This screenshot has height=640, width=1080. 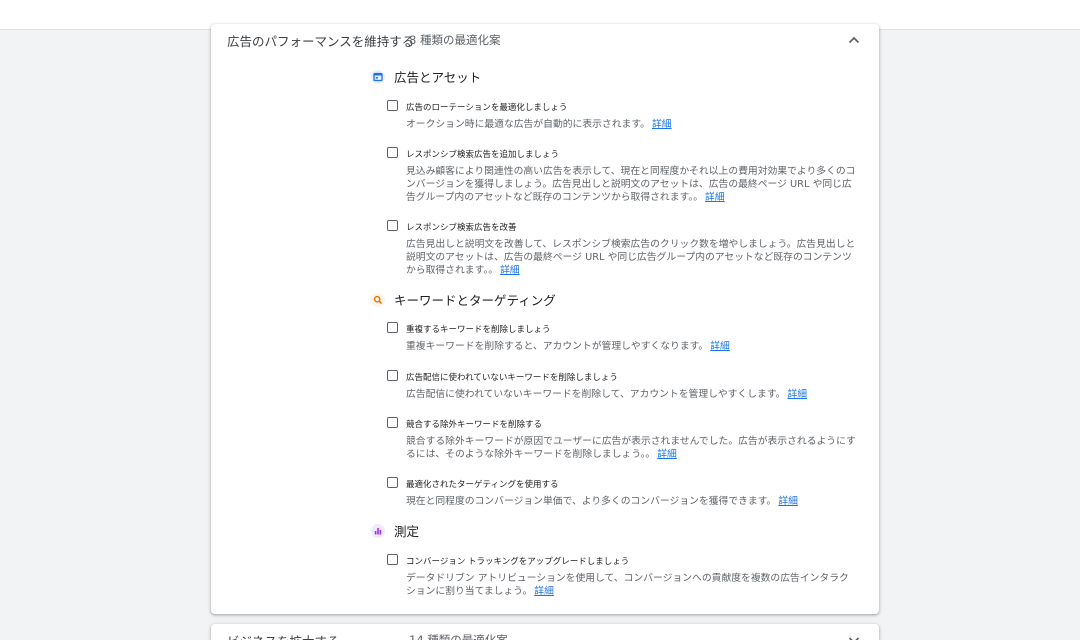 I want to click on section-header: ビジネスを拡大する 14 種類の最適化案, so click(x=545, y=632).